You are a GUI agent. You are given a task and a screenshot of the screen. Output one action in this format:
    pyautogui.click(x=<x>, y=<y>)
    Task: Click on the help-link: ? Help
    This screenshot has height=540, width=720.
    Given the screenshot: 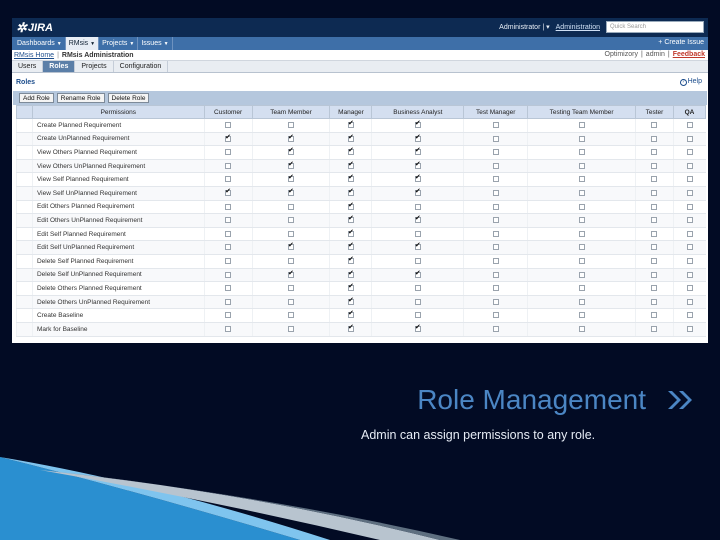 What is the action you would take?
    pyautogui.click(x=690, y=82)
    